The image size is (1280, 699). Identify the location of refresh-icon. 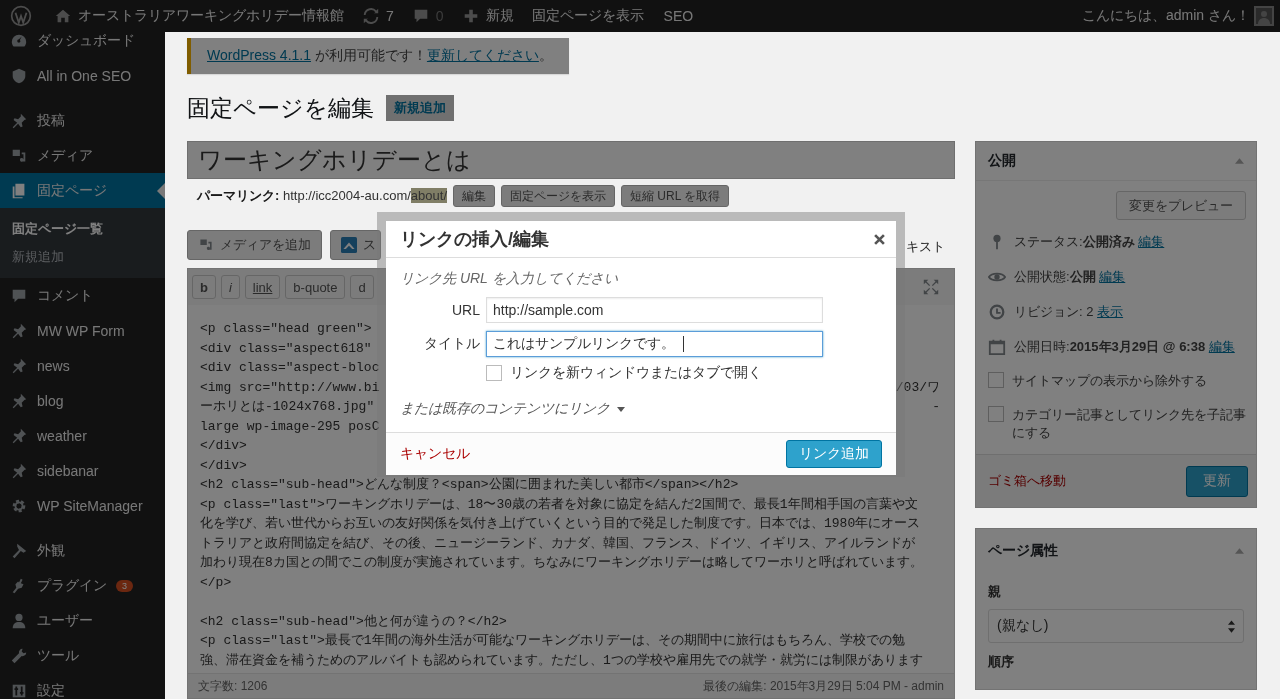
(371, 16).